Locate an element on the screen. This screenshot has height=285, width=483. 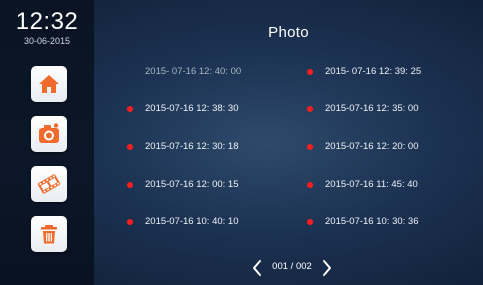
trash-icon is located at coordinates (49, 234).